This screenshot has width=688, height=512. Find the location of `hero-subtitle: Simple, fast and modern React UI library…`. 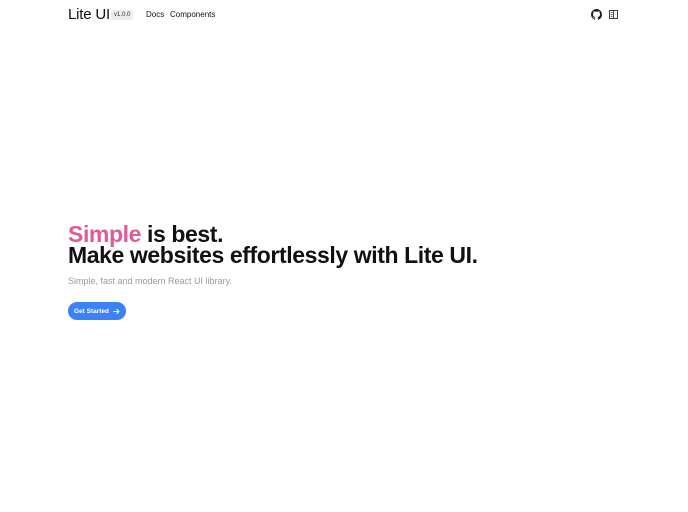

hero-subtitle: Simple, fast and modern React UI library… is located at coordinates (150, 281).